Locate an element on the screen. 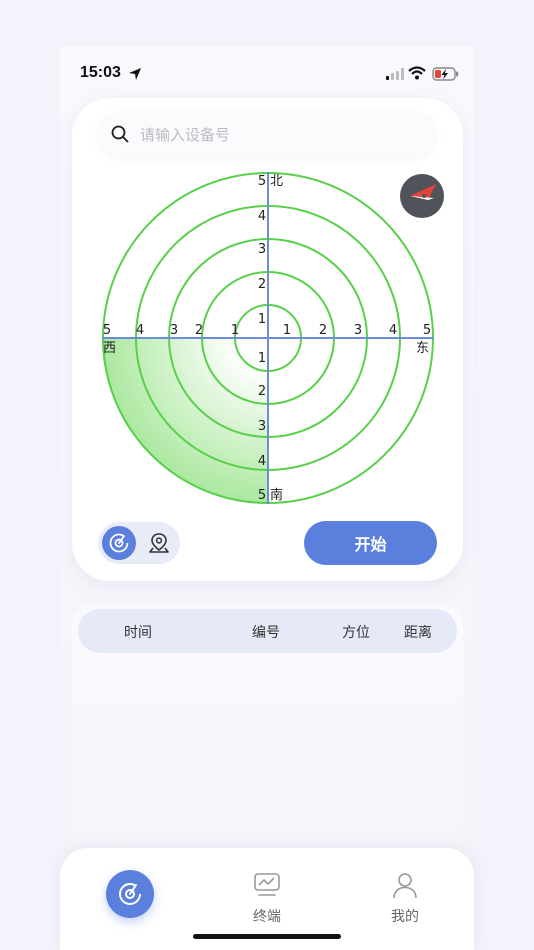  direction-east: 东 is located at coordinates (422, 348).